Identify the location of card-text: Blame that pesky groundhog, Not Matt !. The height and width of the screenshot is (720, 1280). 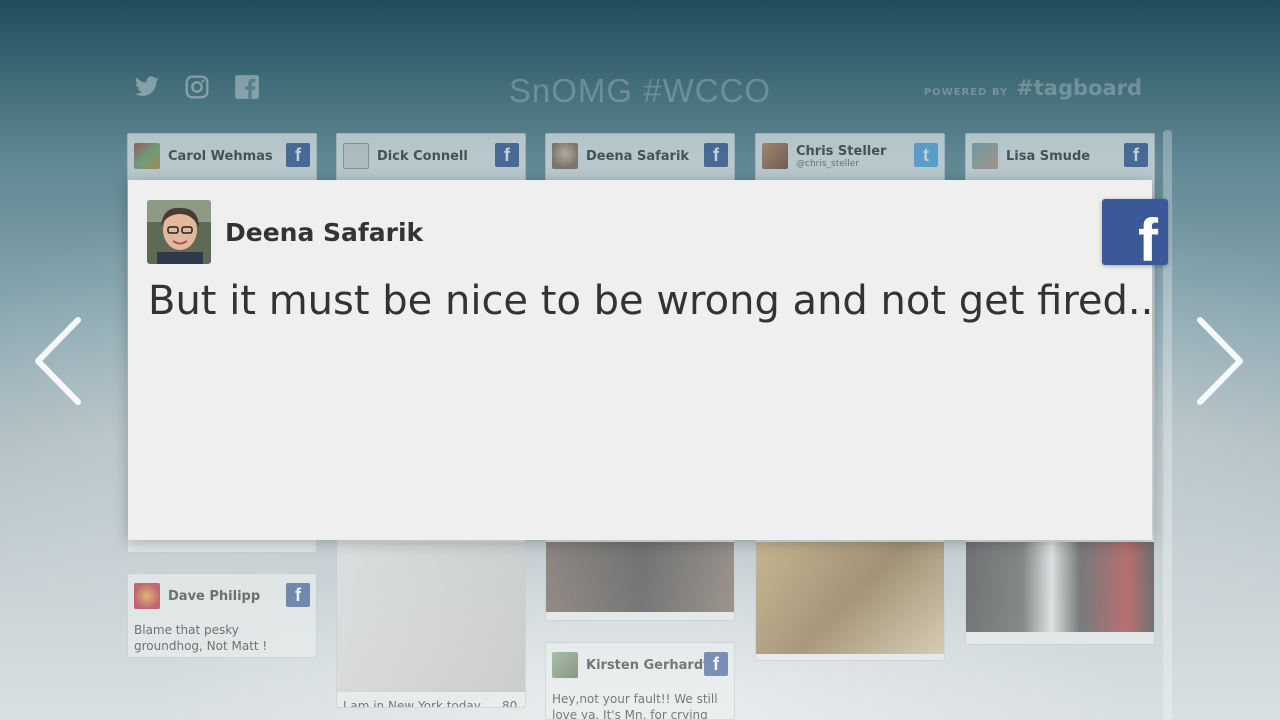
(201, 638).